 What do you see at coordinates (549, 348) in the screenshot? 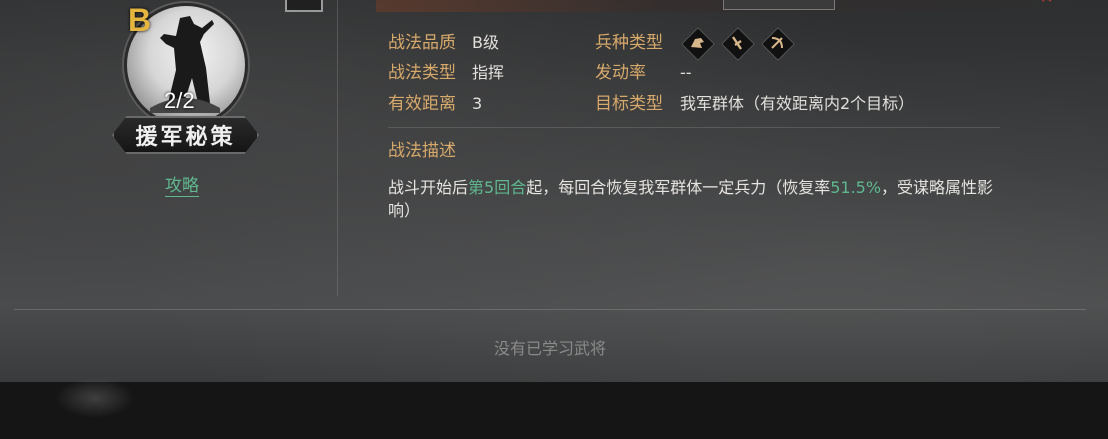
I see `empty-generals-note: 没有已学习武将` at bounding box center [549, 348].